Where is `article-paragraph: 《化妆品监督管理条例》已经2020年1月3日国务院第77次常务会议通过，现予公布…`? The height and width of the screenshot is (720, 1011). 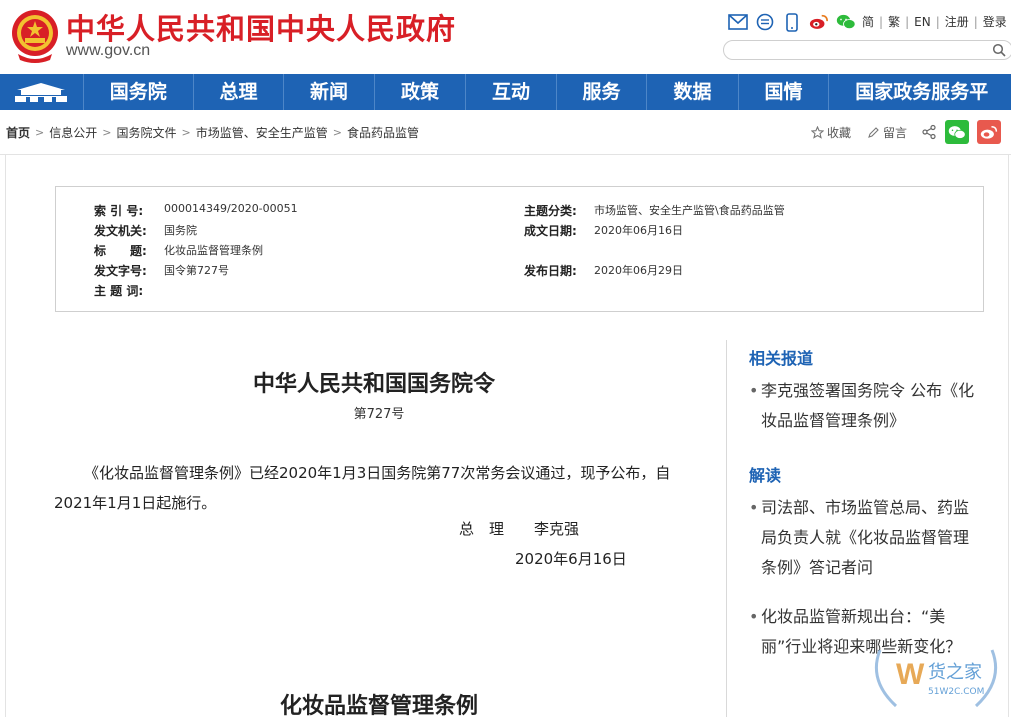
article-paragraph: 《化妆品监督管理条例》已经2020年1月3日国务院第77次常务会议通过，现予公布… is located at coordinates (362, 488).